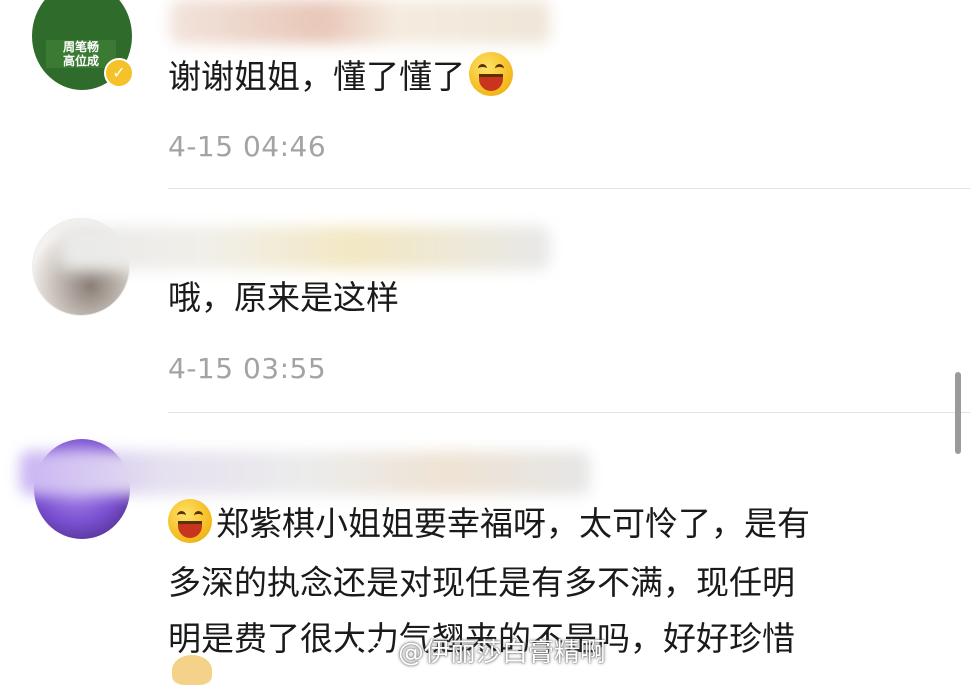 This screenshot has height=685, width=970. What do you see at coordinates (958, 413) in the screenshot?
I see `scrollbar` at bounding box center [958, 413].